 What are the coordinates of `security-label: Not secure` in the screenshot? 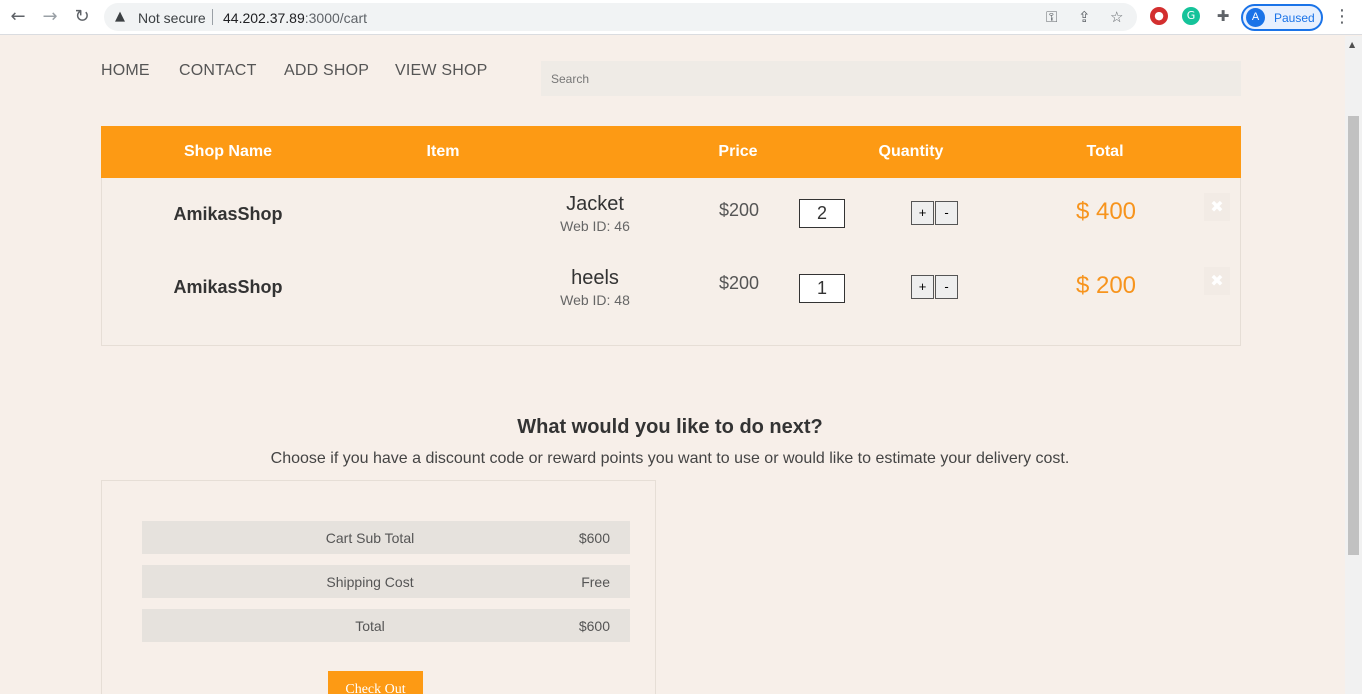 It's located at (172, 18).